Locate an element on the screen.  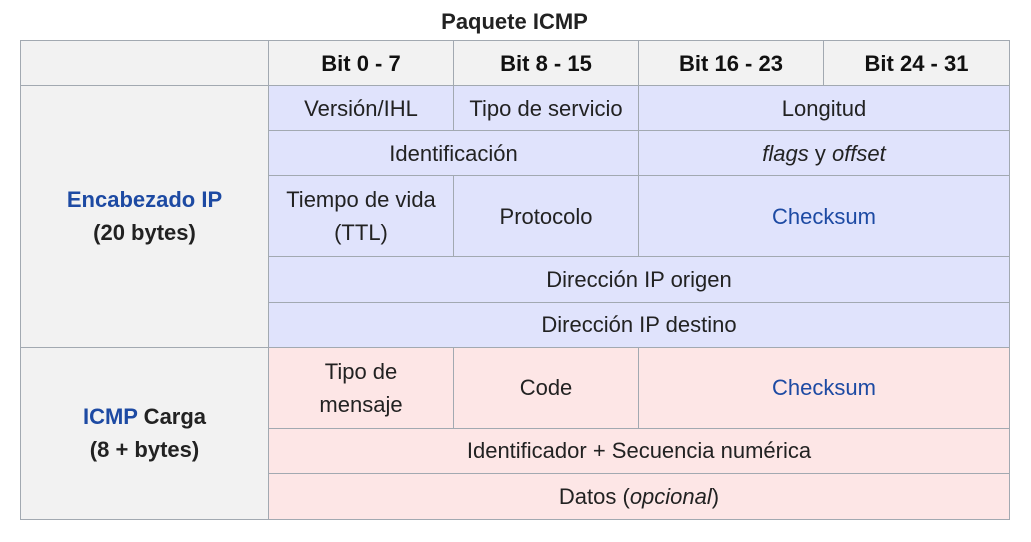
field-ip-checksum: Checksum is located at coordinates (824, 216).